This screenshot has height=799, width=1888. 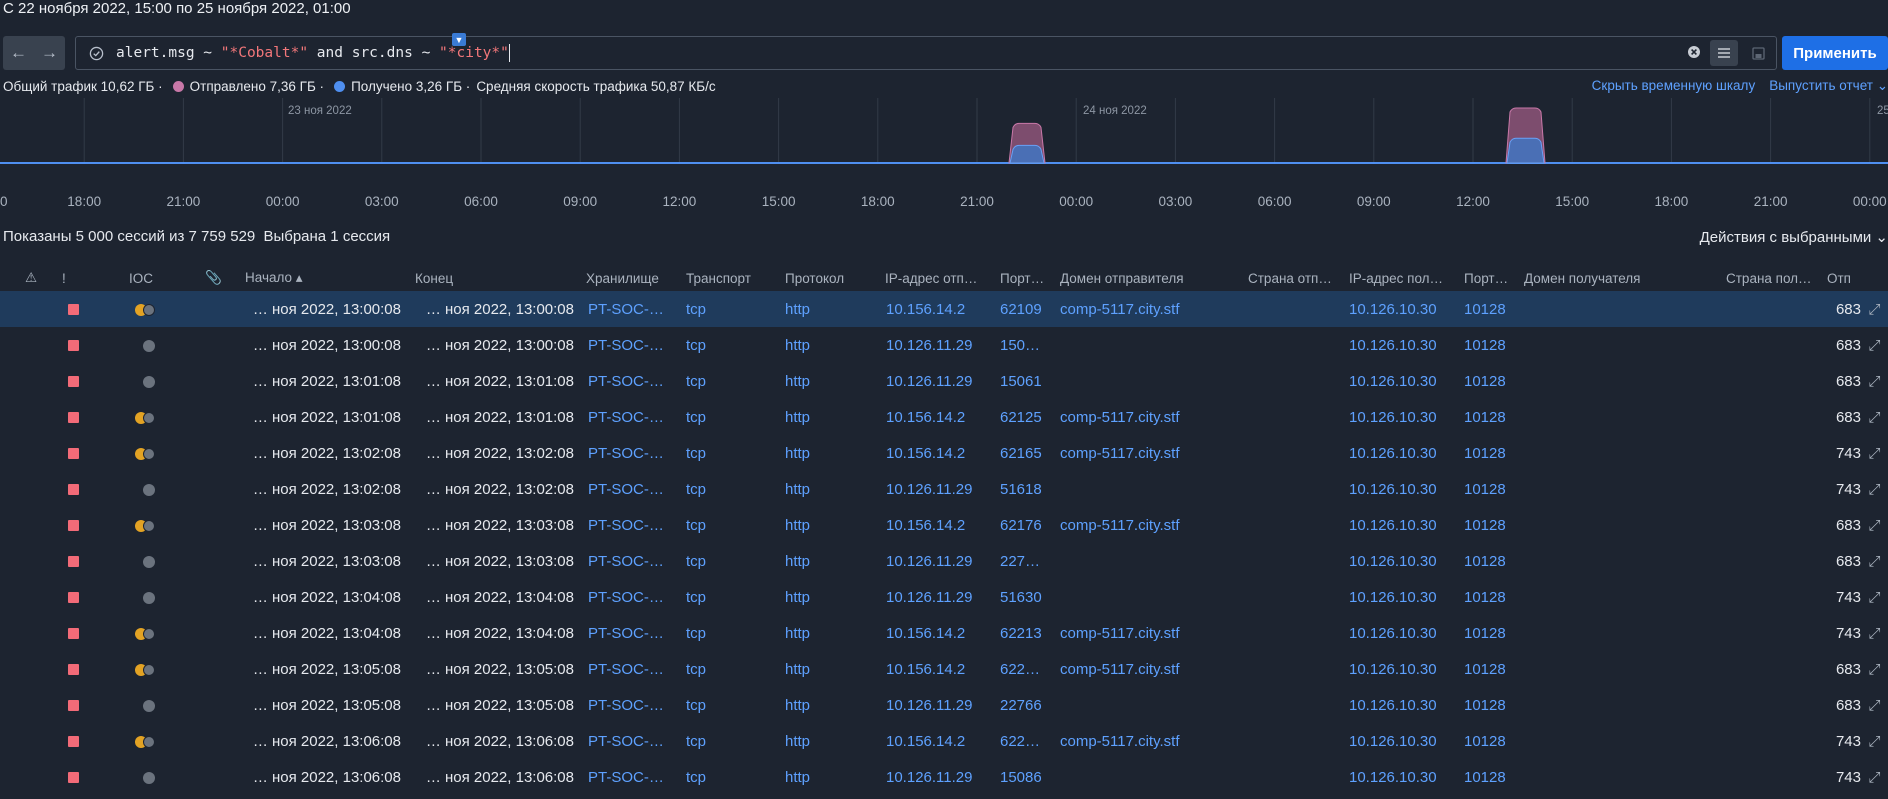 What do you see at coordinates (31, 278) in the screenshot?
I see `column-header: ⚠` at bounding box center [31, 278].